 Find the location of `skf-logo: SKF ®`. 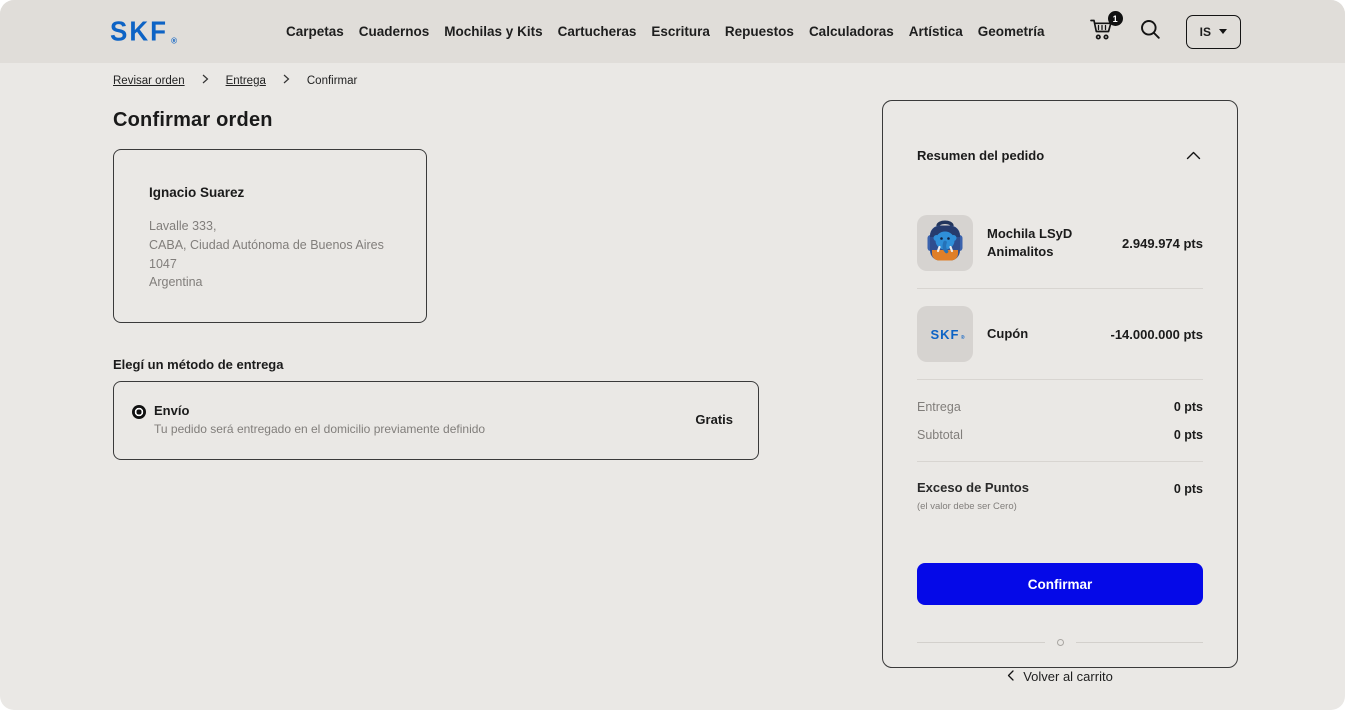

skf-logo: SKF ® is located at coordinates (143, 31).